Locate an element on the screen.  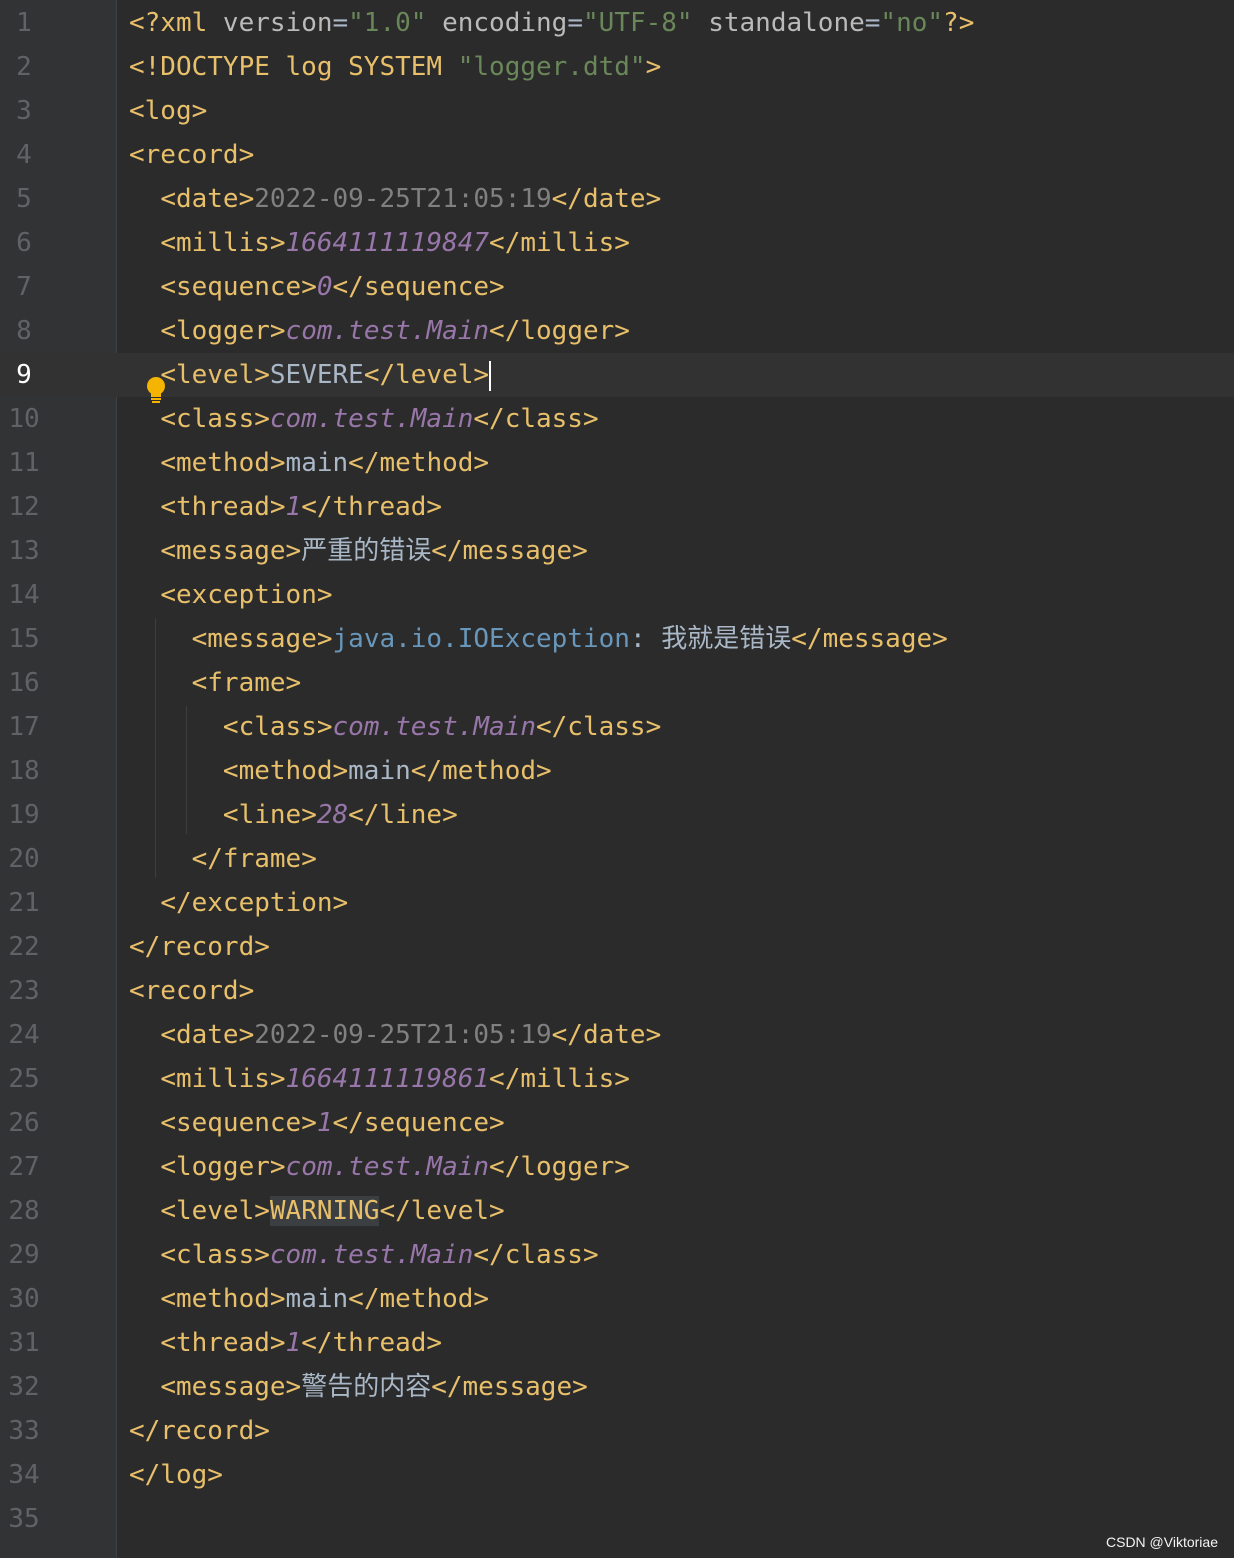
line-text: <log> is located at coordinates (168, 111).